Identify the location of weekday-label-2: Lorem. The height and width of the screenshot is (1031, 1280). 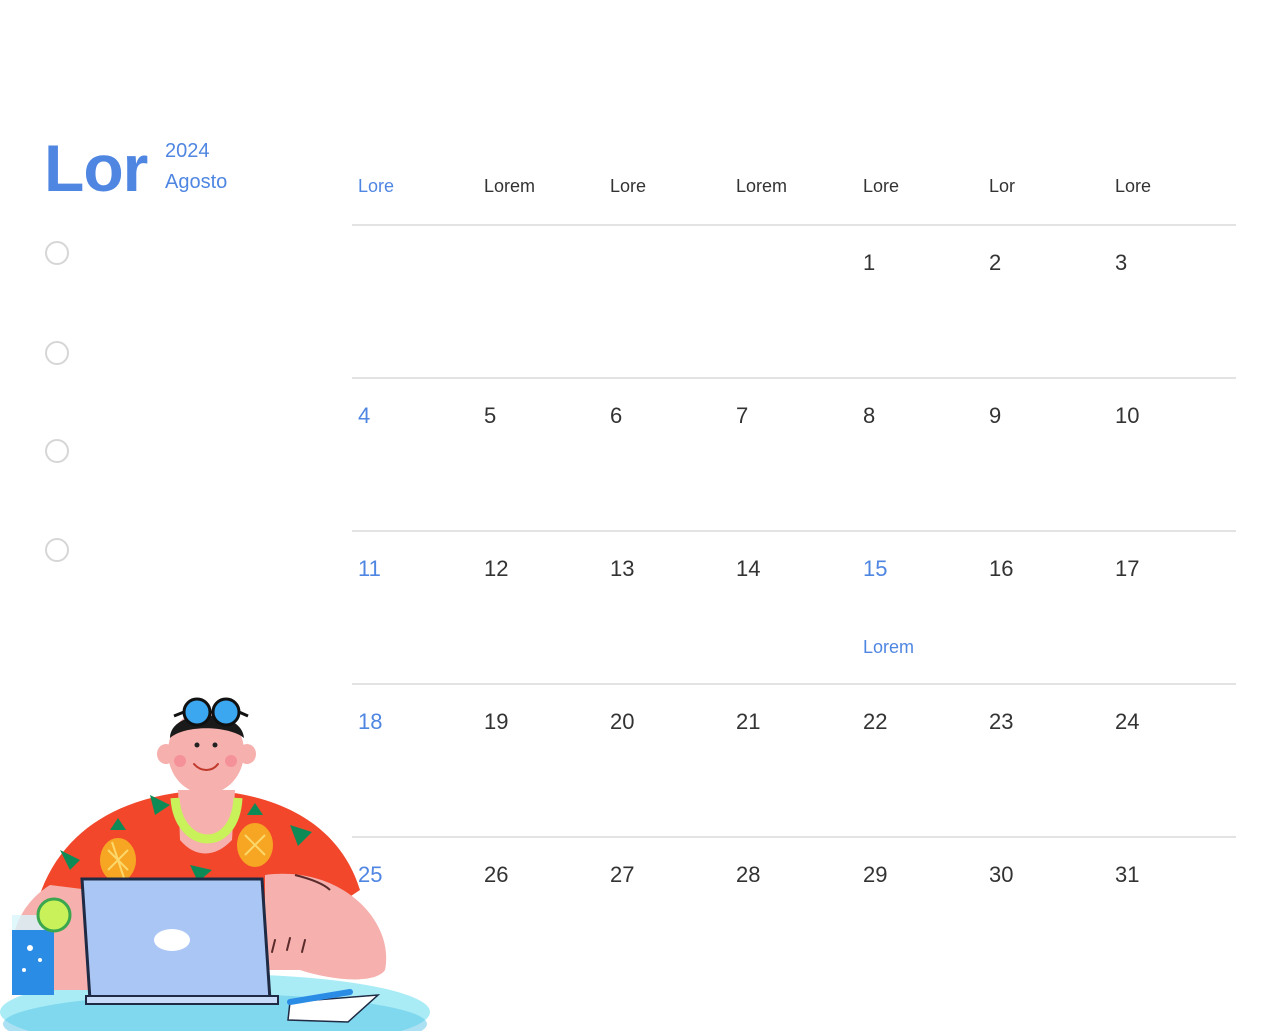
(510, 186).